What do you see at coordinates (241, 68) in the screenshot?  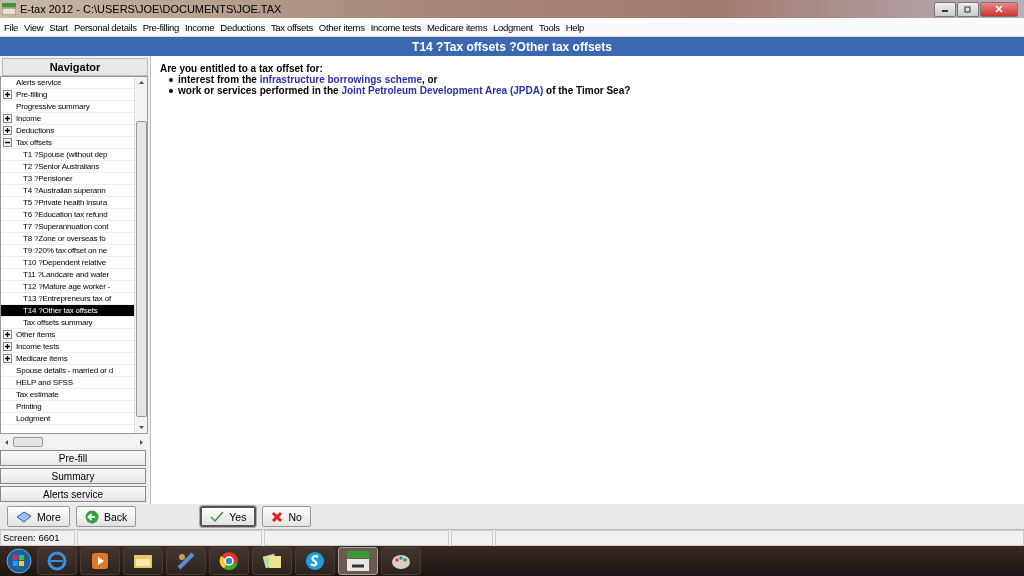 I see `question-text: Are you entitled to a tax offset for:` at bounding box center [241, 68].